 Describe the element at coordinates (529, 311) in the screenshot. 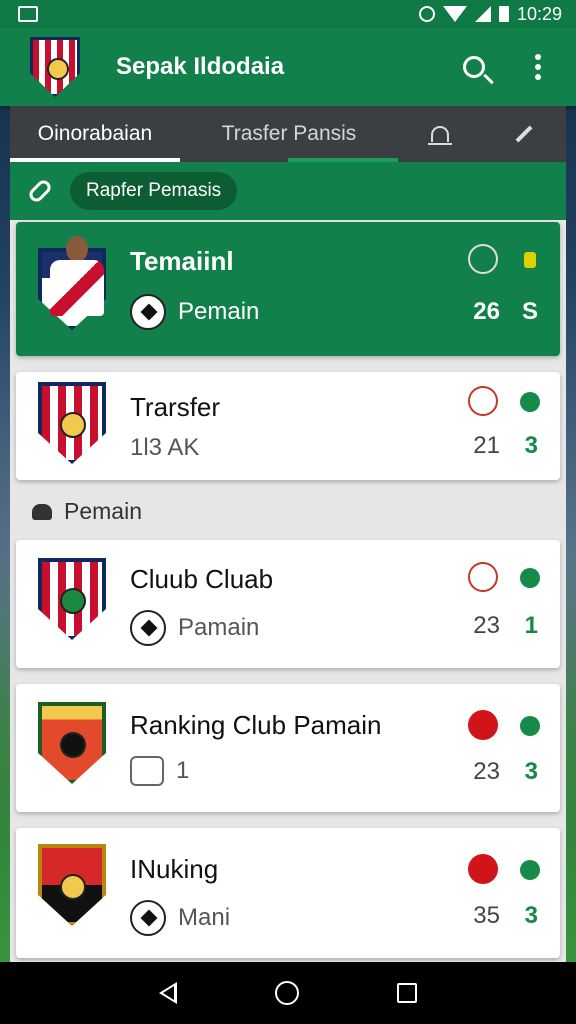

I see `stat-secondary: S` at that location.